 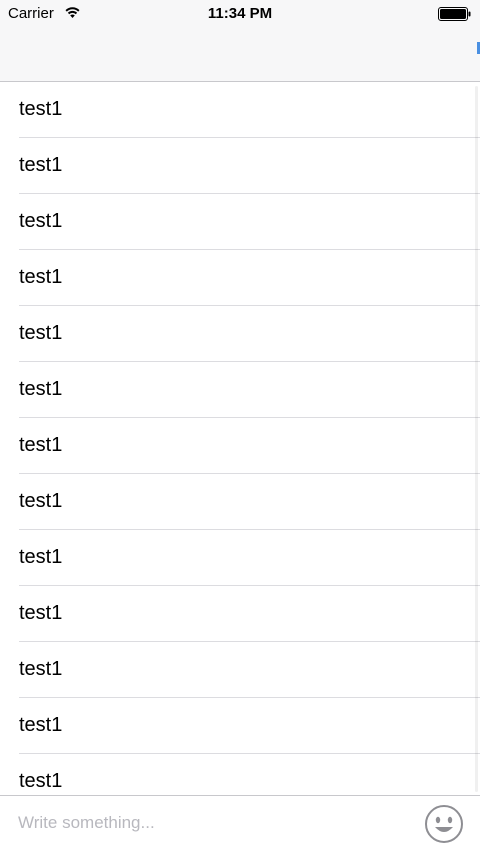 I want to click on battery-icon, so click(x=454, y=14).